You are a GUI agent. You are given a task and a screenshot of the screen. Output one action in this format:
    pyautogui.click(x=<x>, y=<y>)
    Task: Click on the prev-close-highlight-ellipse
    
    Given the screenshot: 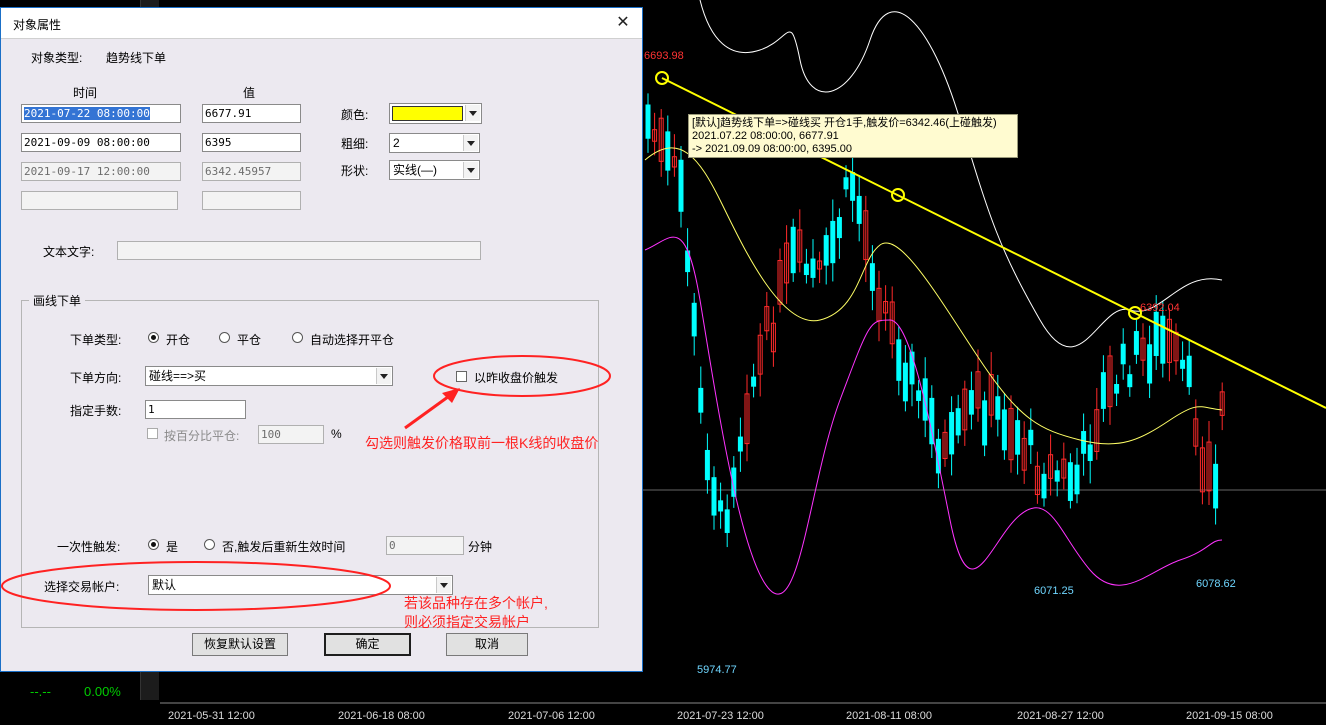 What is the action you would take?
    pyautogui.click(x=522, y=376)
    